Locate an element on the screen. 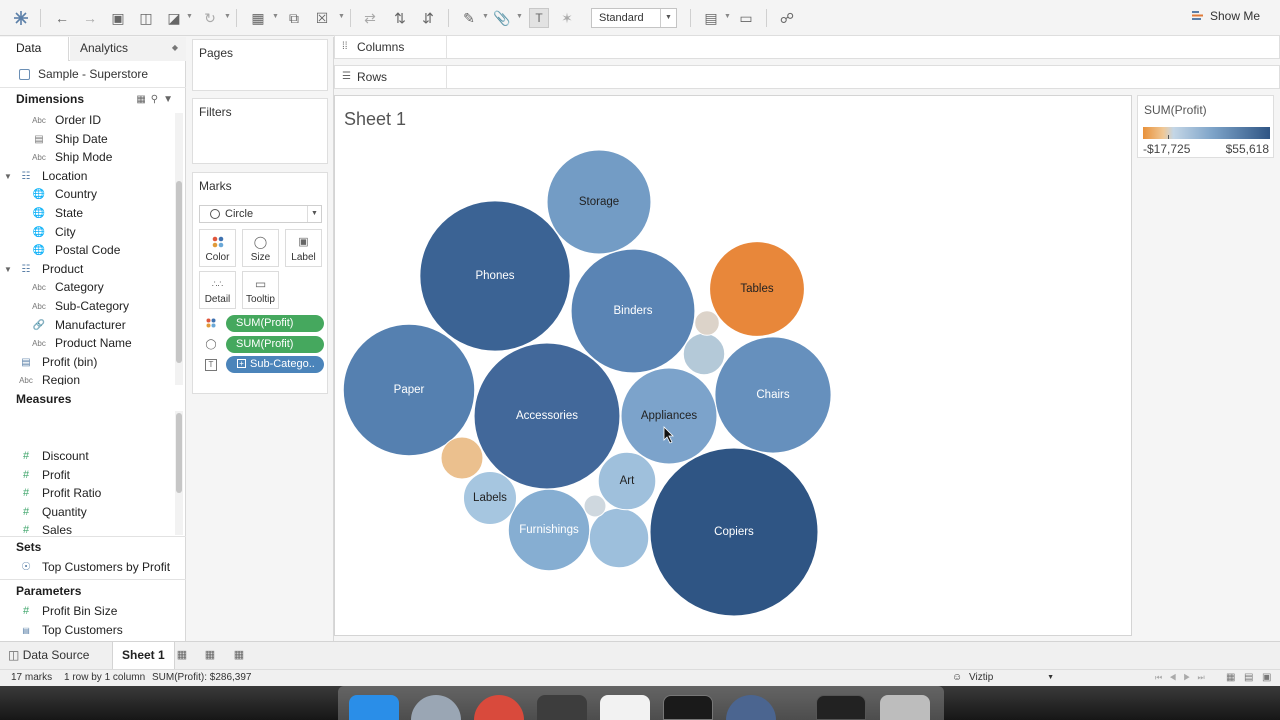  dimension-field: 🌐 Country is located at coordinates (86, 194).